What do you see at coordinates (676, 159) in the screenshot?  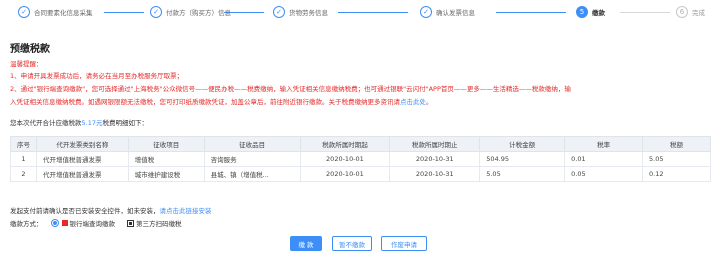 I see `cell-tax-amount: 5.05` at bounding box center [676, 159].